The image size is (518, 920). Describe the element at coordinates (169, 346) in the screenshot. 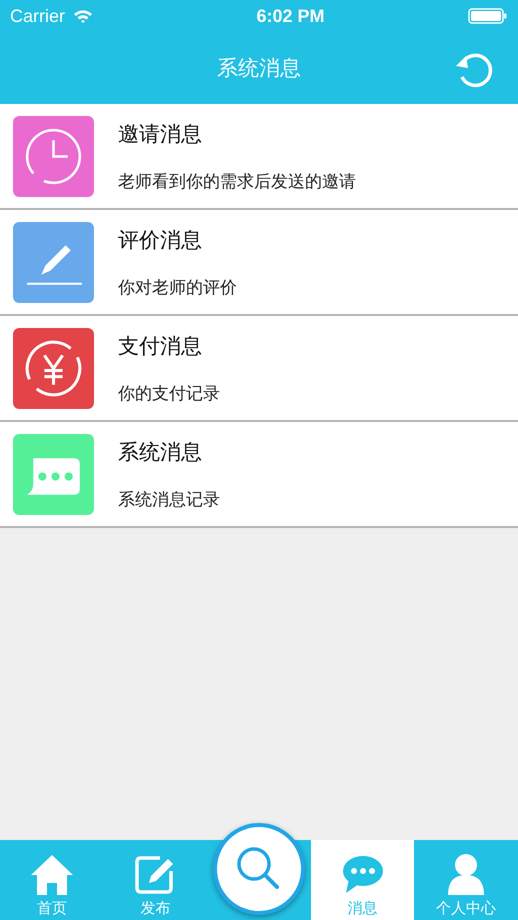

I see `message-title: 支付消息` at that location.